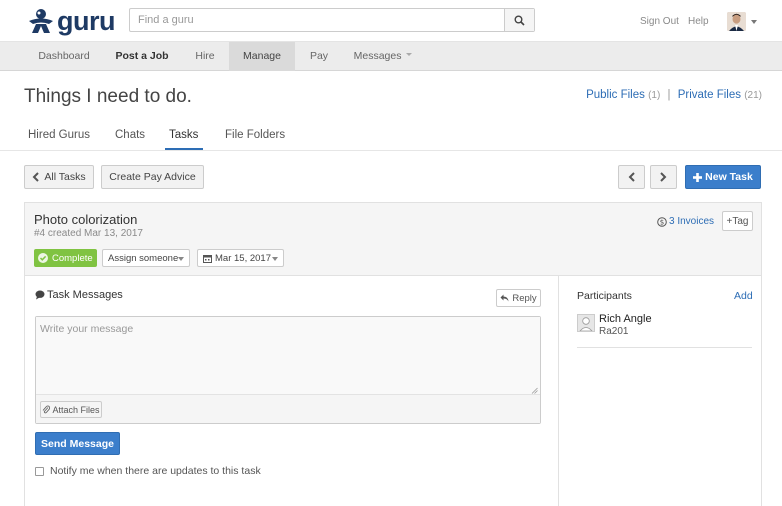 The height and width of the screenshot is (506, 782). What do you see at coordinates (317, 20) in the screenshot?
I see `search-input` at bounding box center [317, 20].